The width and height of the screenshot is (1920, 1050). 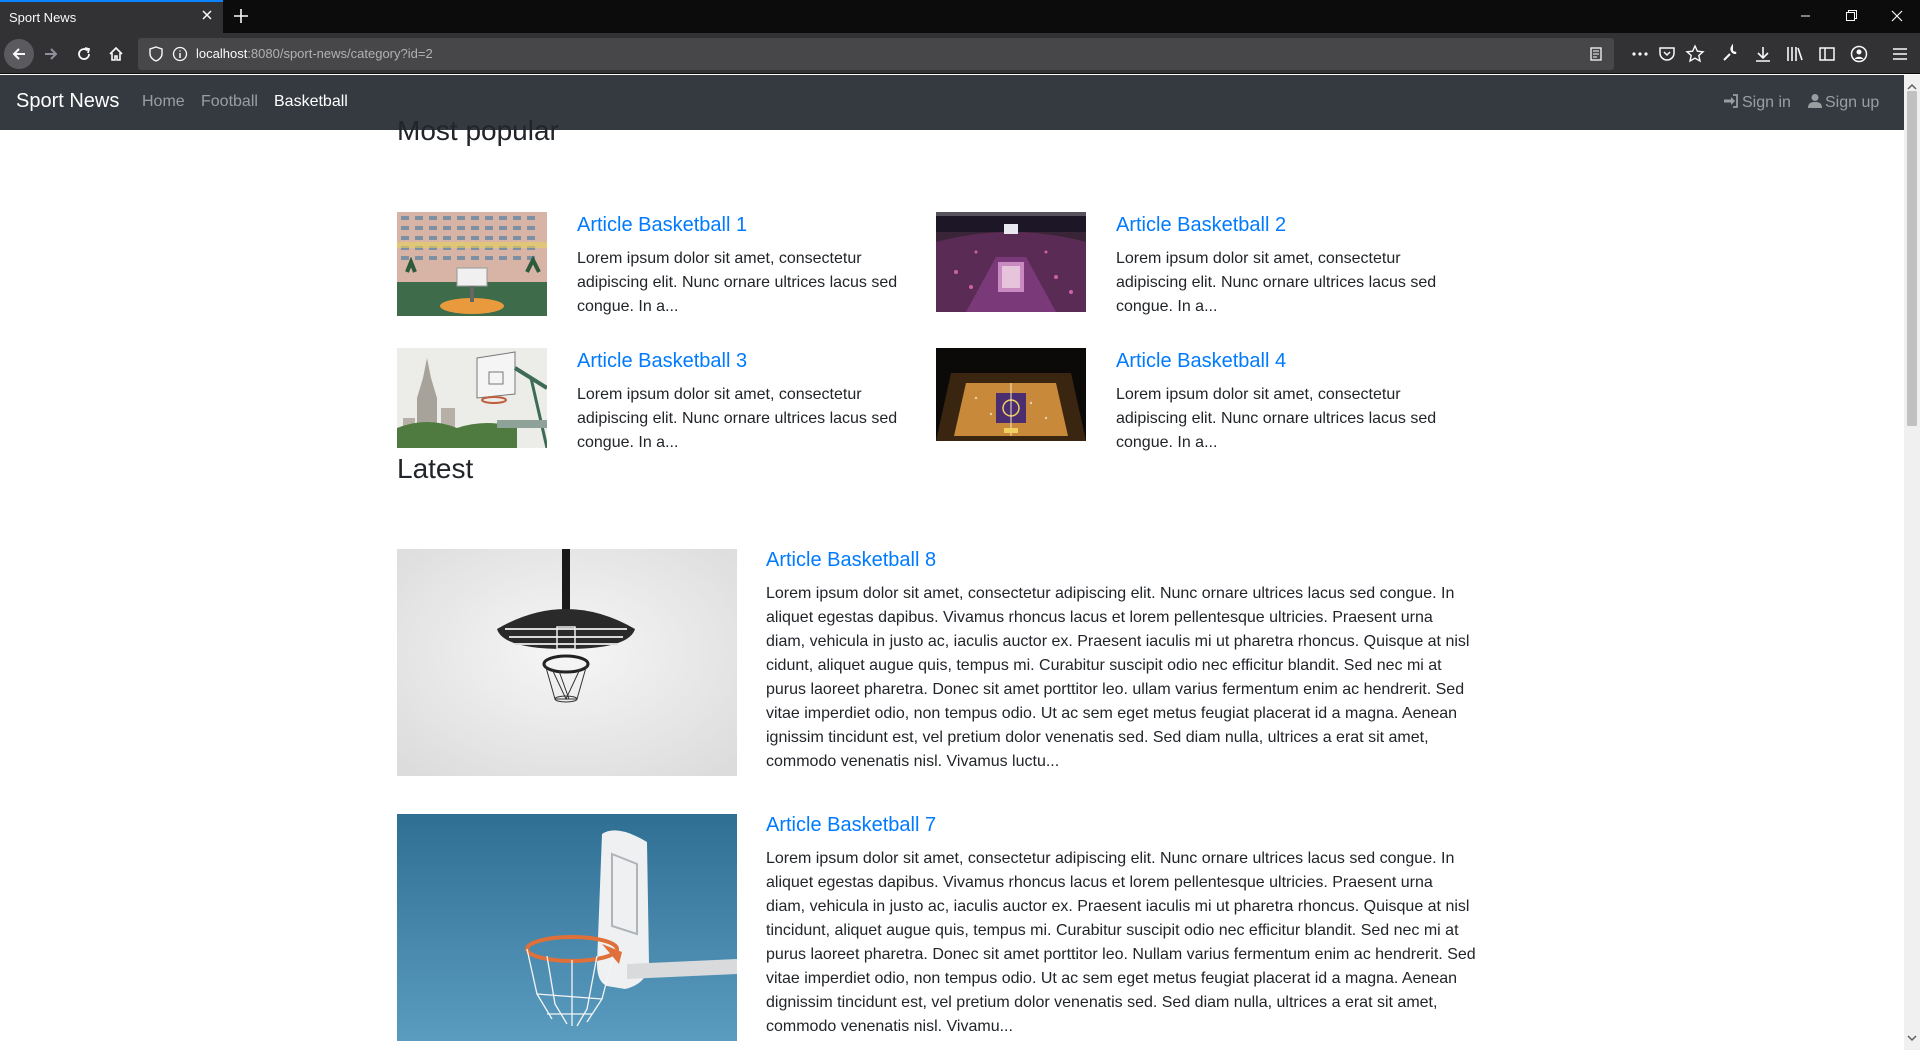 What do you see at coordinates (1201, 225) in the screenshot?
I see `article-title-link: Article Basketball 2` at bounding box center [1201, 225].